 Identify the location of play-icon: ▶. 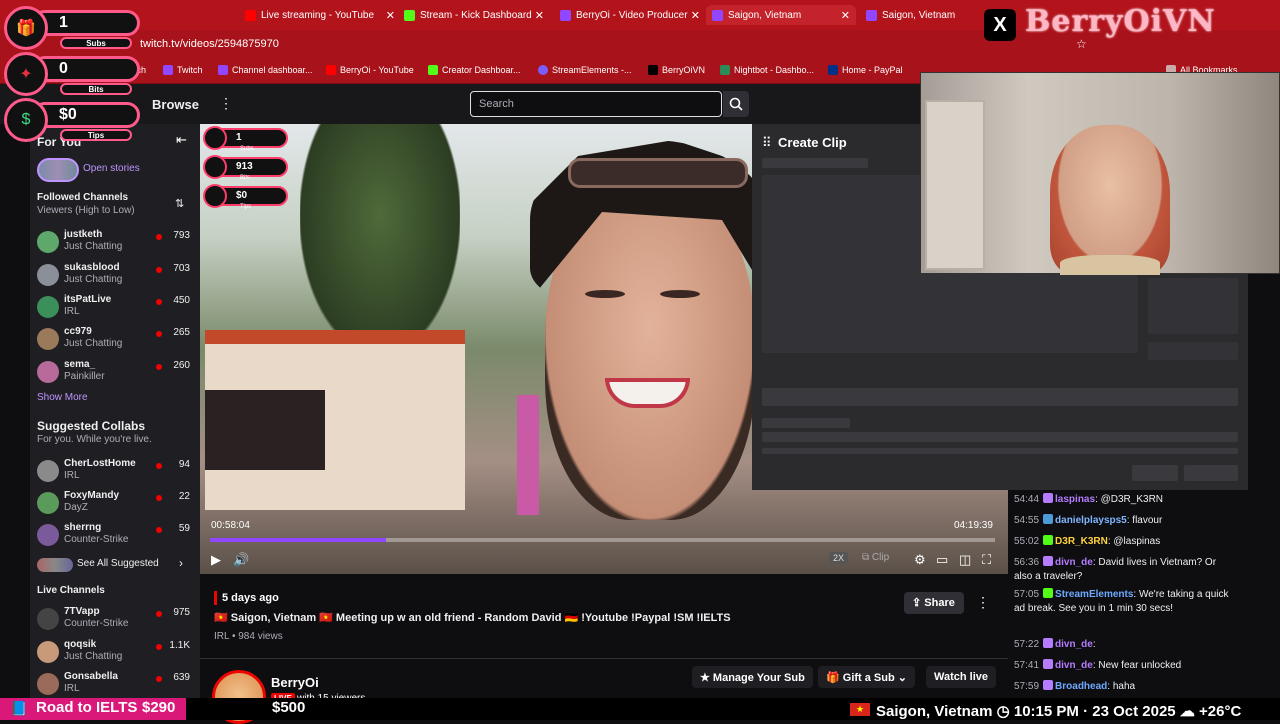
(216, 560).